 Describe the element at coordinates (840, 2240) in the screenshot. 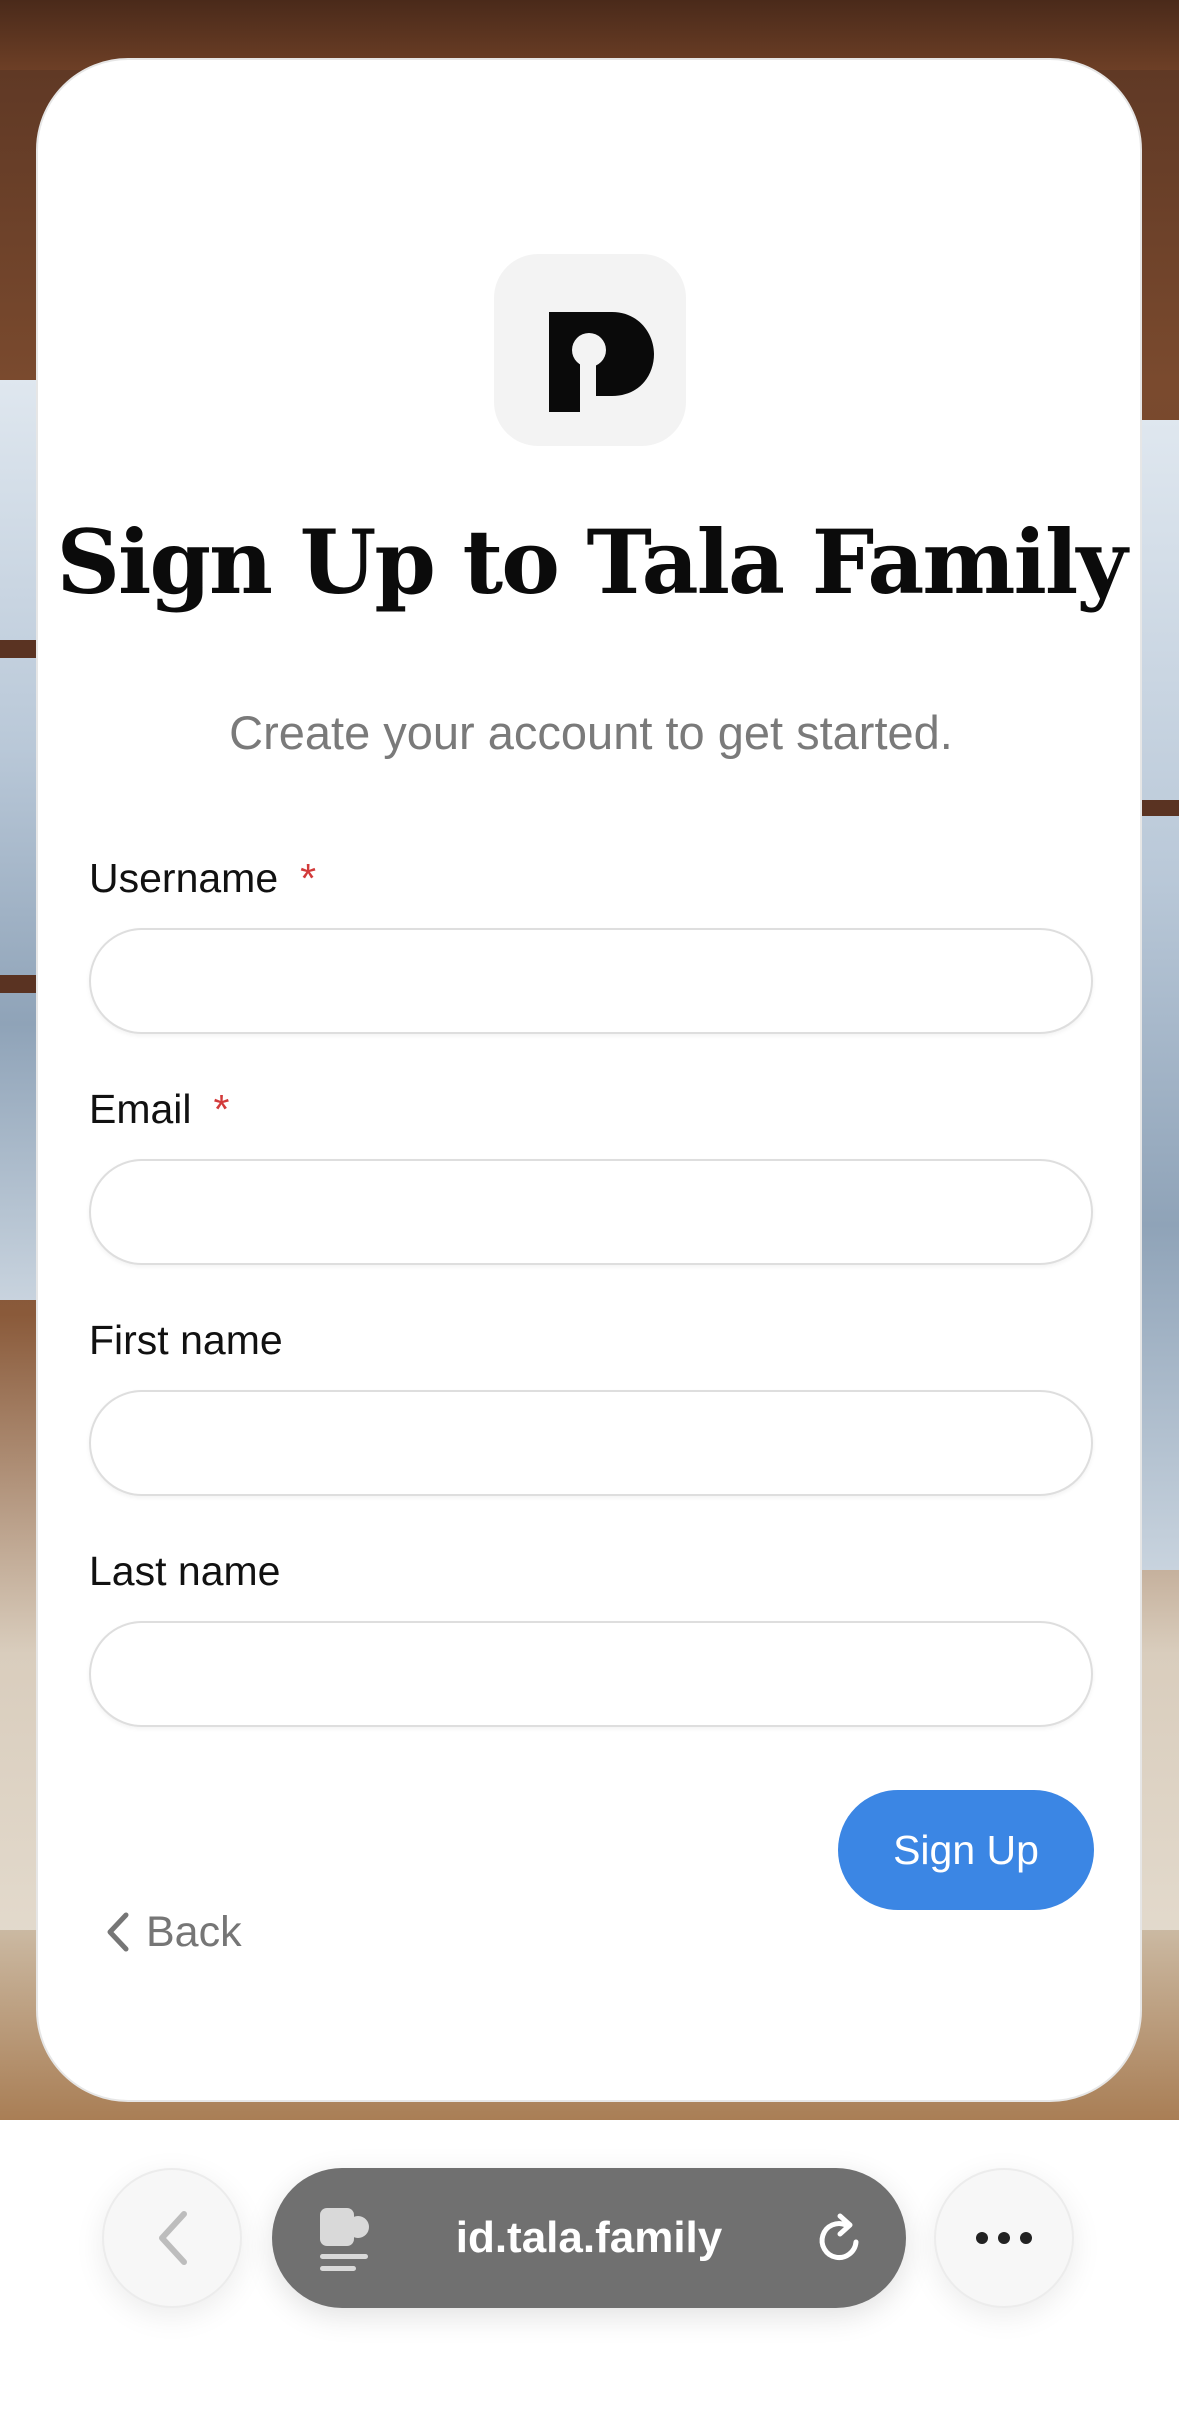

I see `reload-icon` at that location.